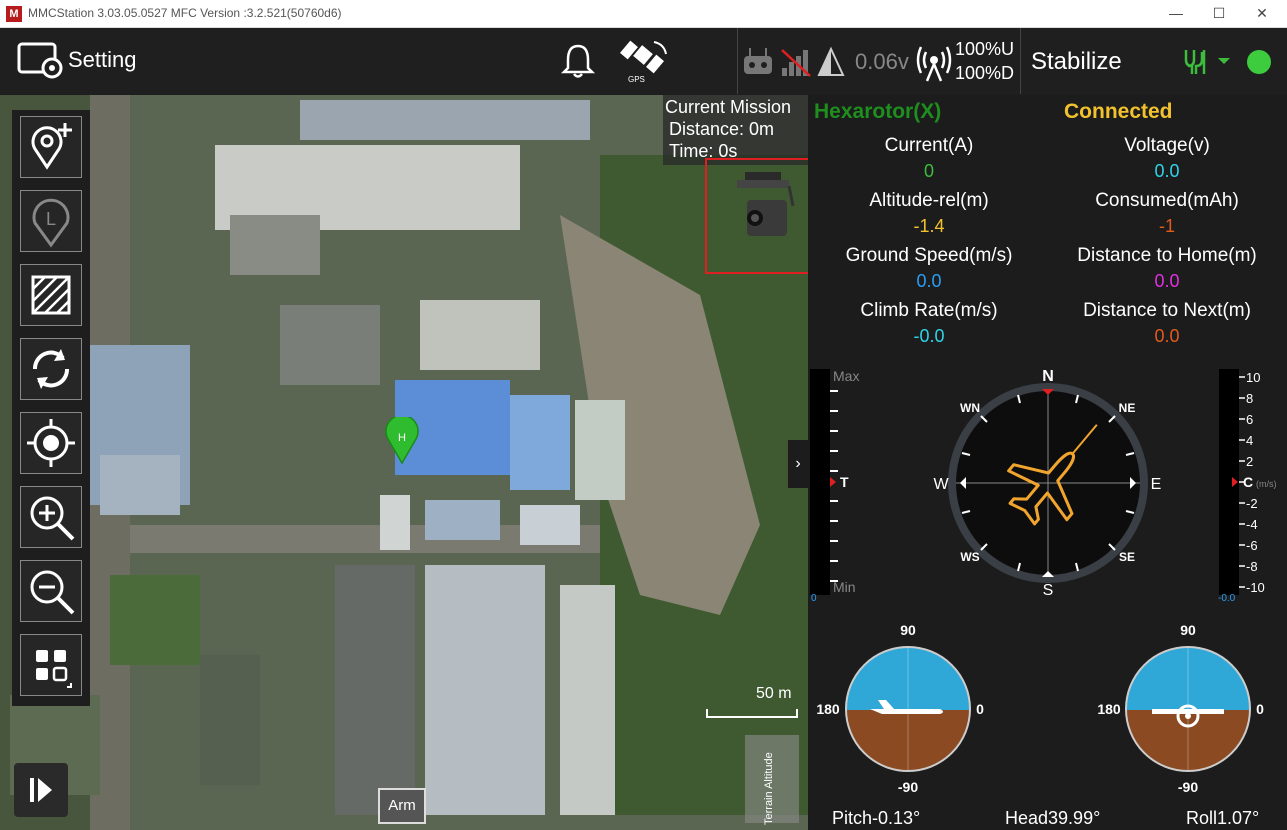  I want to click on climb-tick-label: -8, so click(1252, 566).